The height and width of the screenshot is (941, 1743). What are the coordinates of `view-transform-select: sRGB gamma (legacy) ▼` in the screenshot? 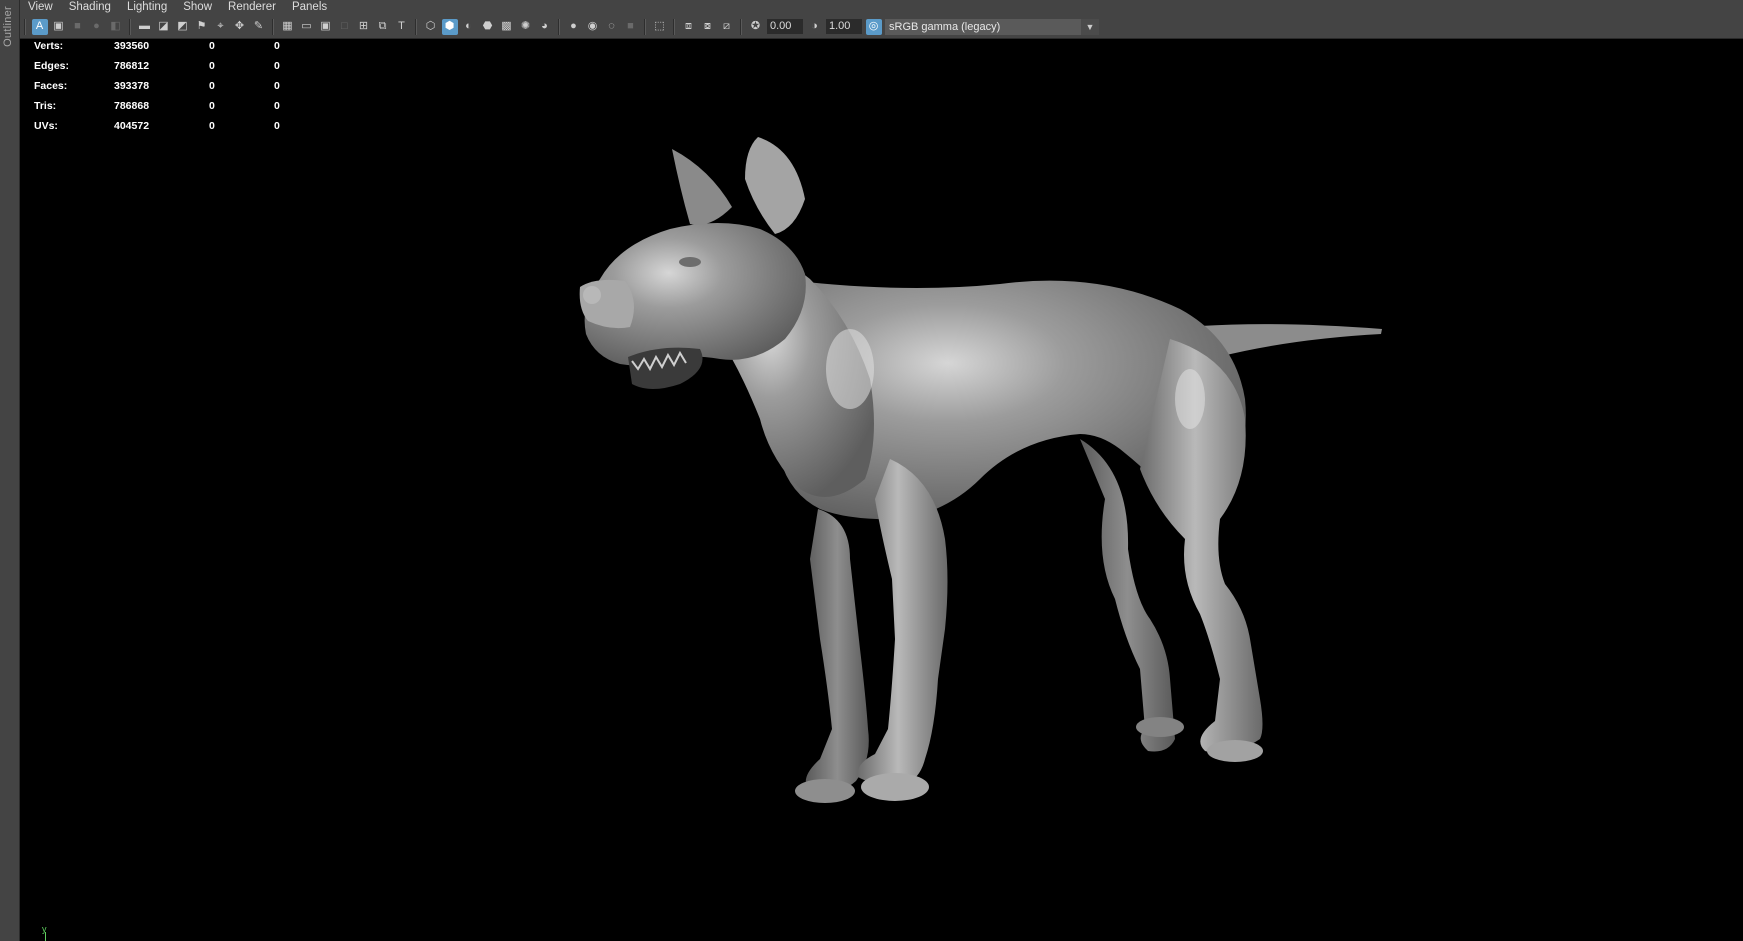 It's located at (992, 26).